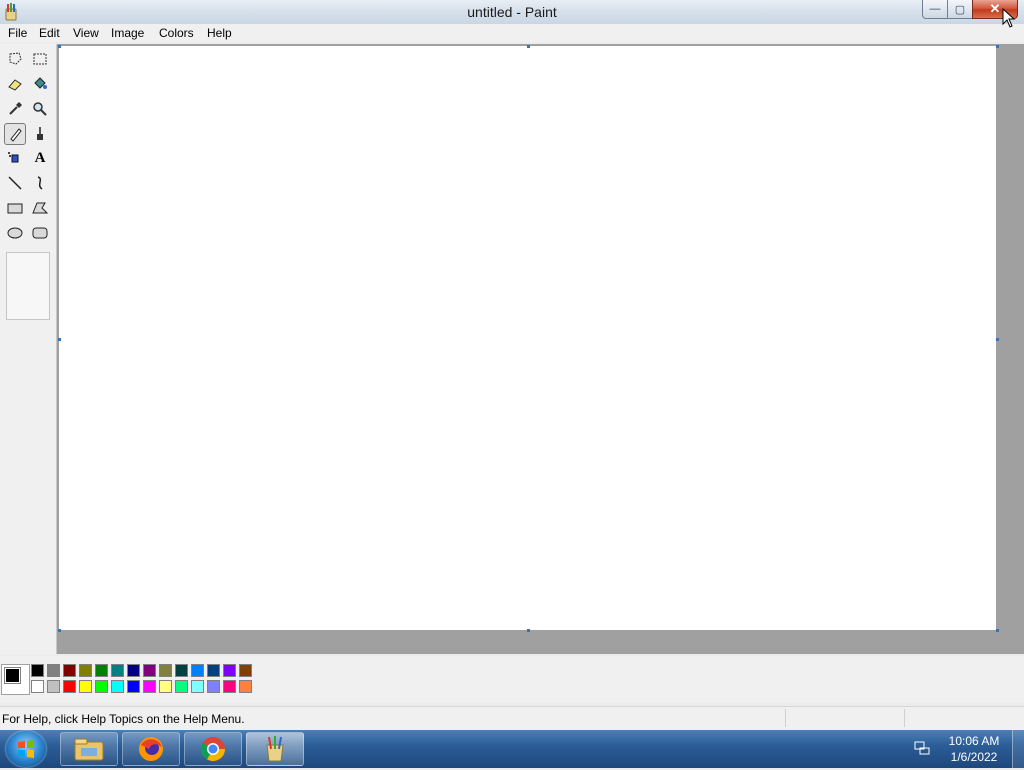  What do you see at coordinates (15, 84) in the screenshot?
I see `eraser-icon` at bounding box center [15, 84].